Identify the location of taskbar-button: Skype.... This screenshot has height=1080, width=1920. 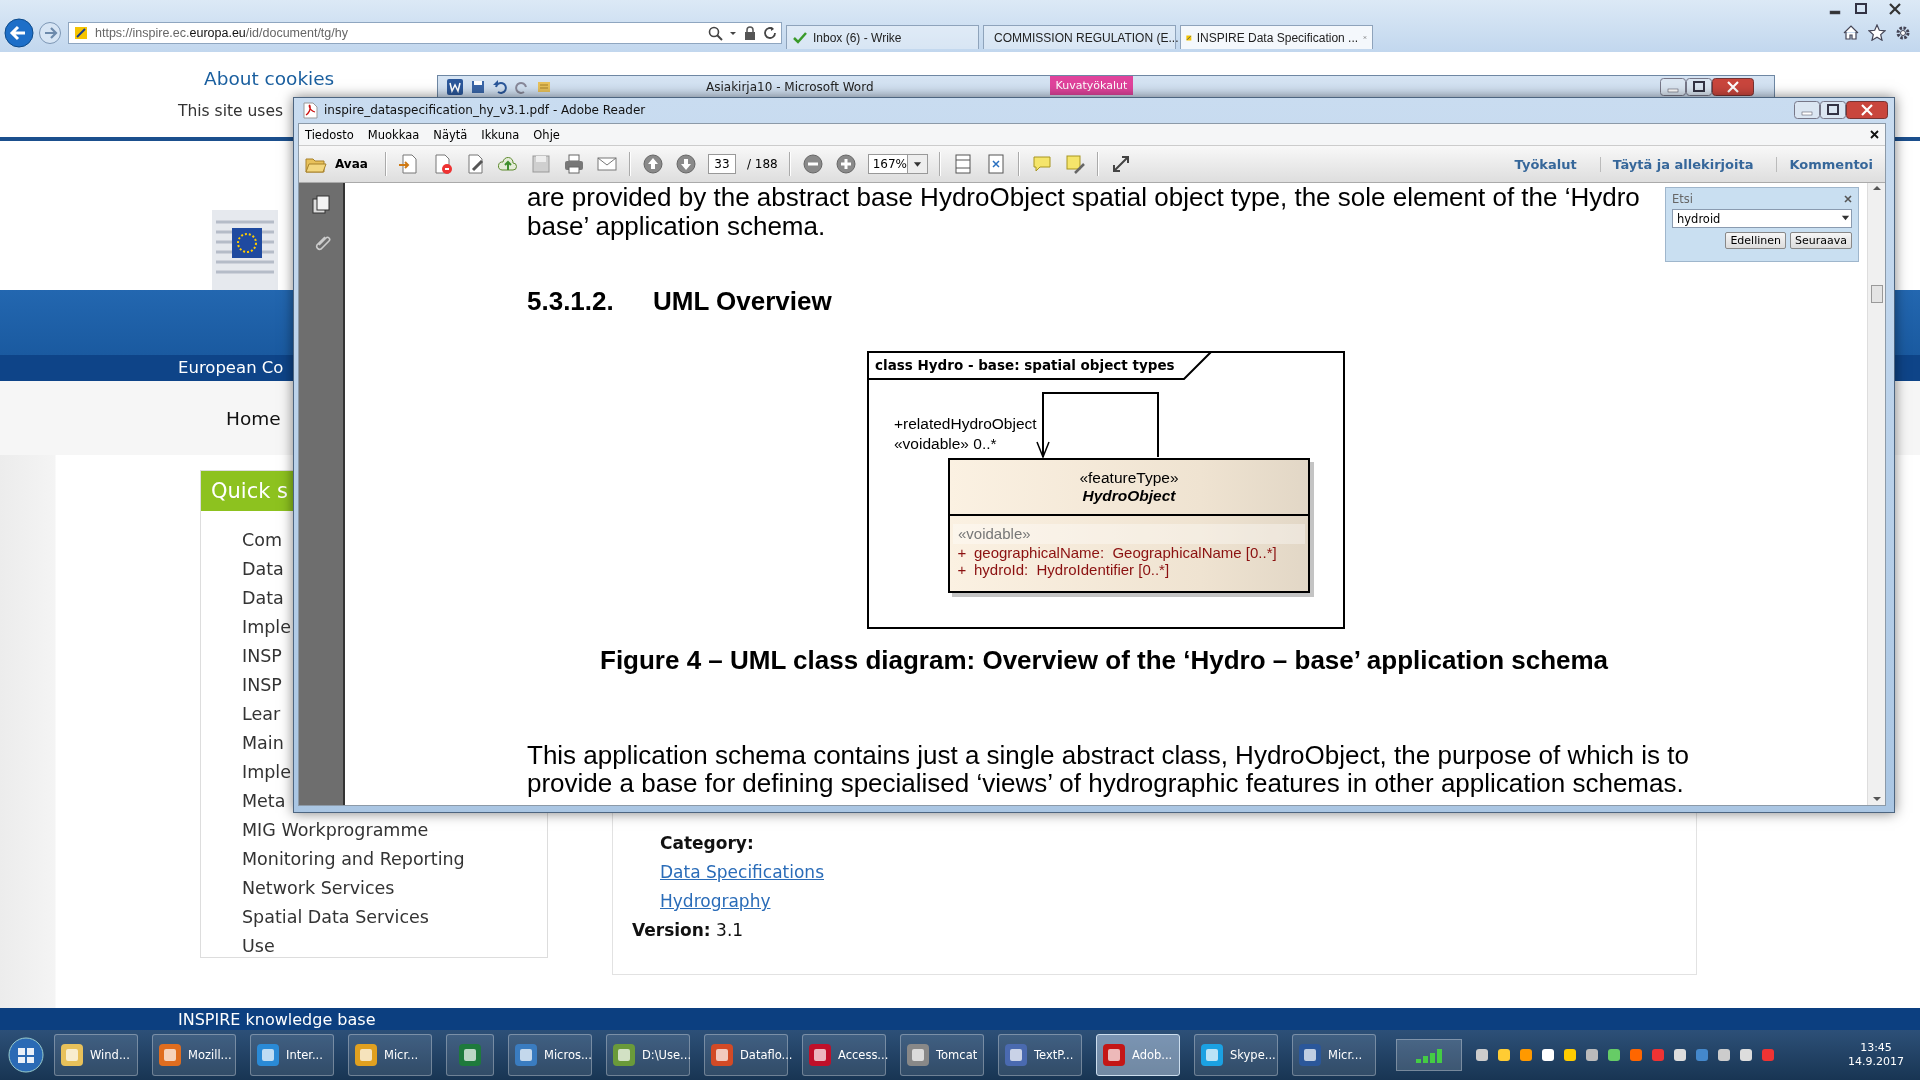
(1236, 1055).